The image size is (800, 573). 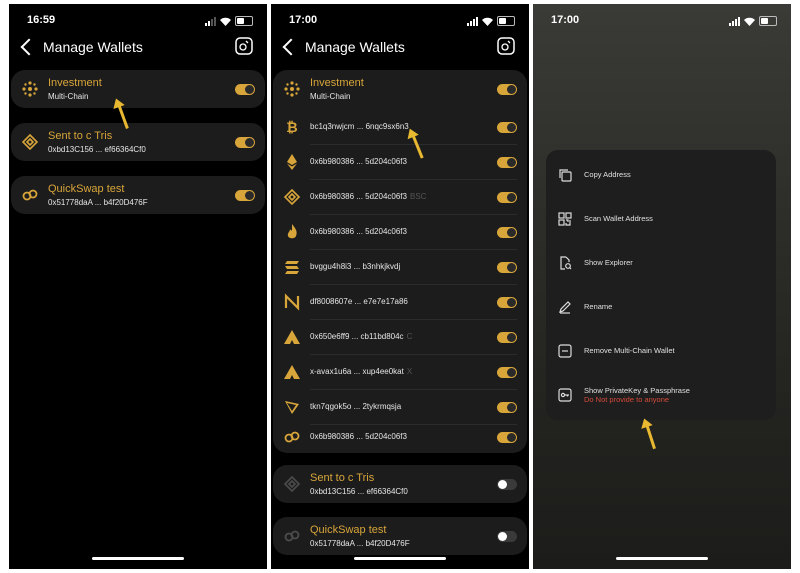 I want to click on menu-item-show-explorer: Show Explorer, so click(x=661, y=263).